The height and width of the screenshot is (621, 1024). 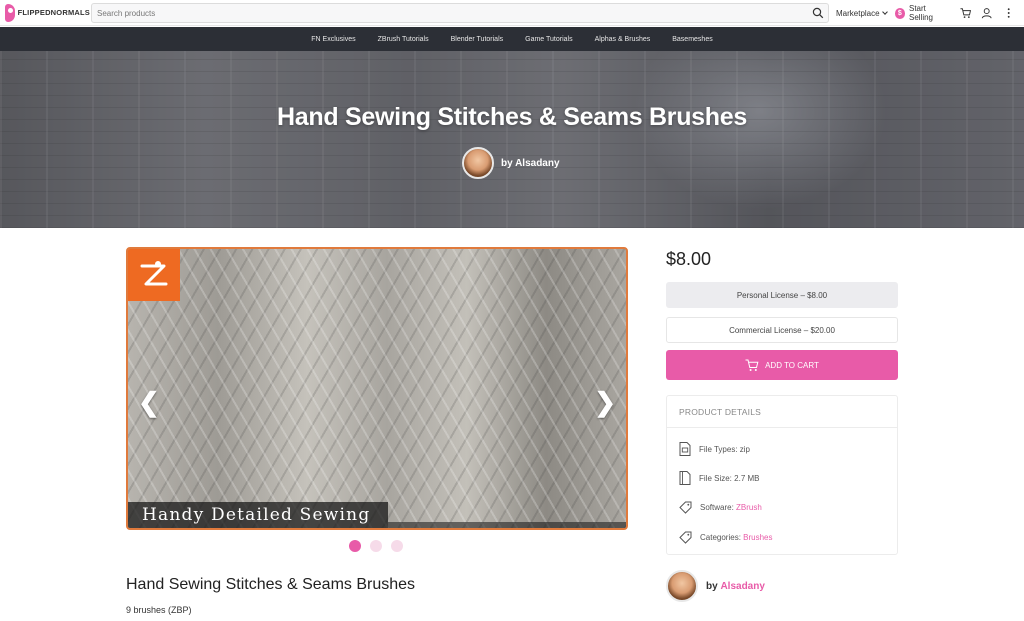 I want to click on zbrush-logo-icon, so click(x=154, y=273).